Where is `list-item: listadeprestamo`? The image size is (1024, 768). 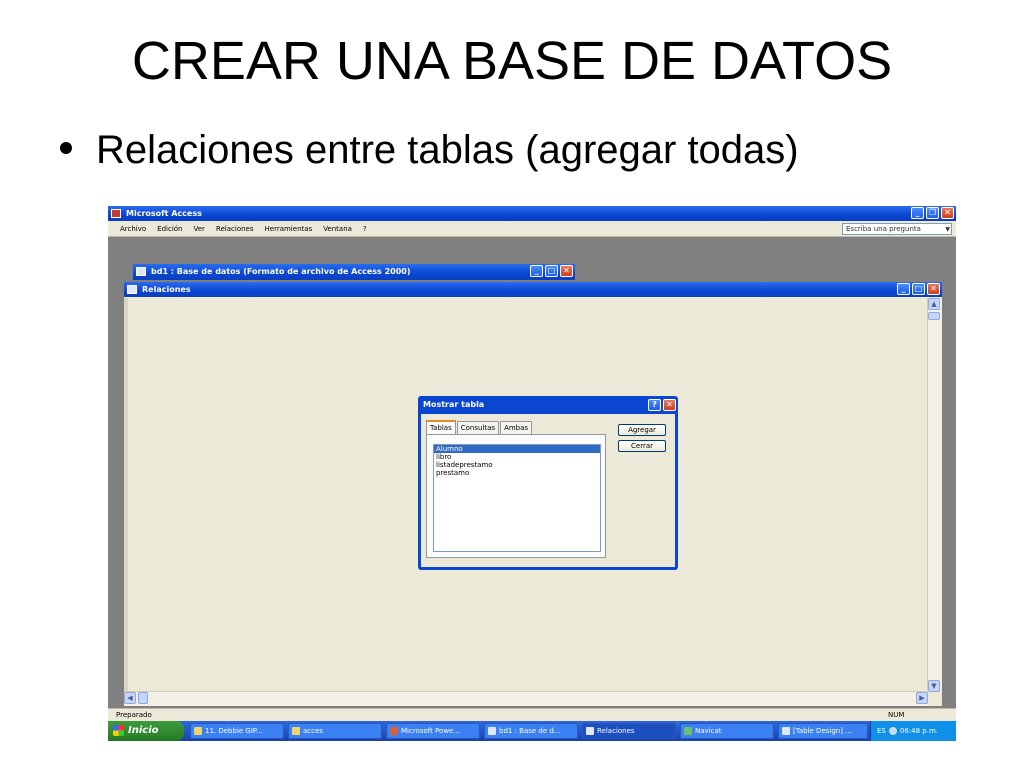
list-item: listadeprestamo is located at coordinates (517, 465).